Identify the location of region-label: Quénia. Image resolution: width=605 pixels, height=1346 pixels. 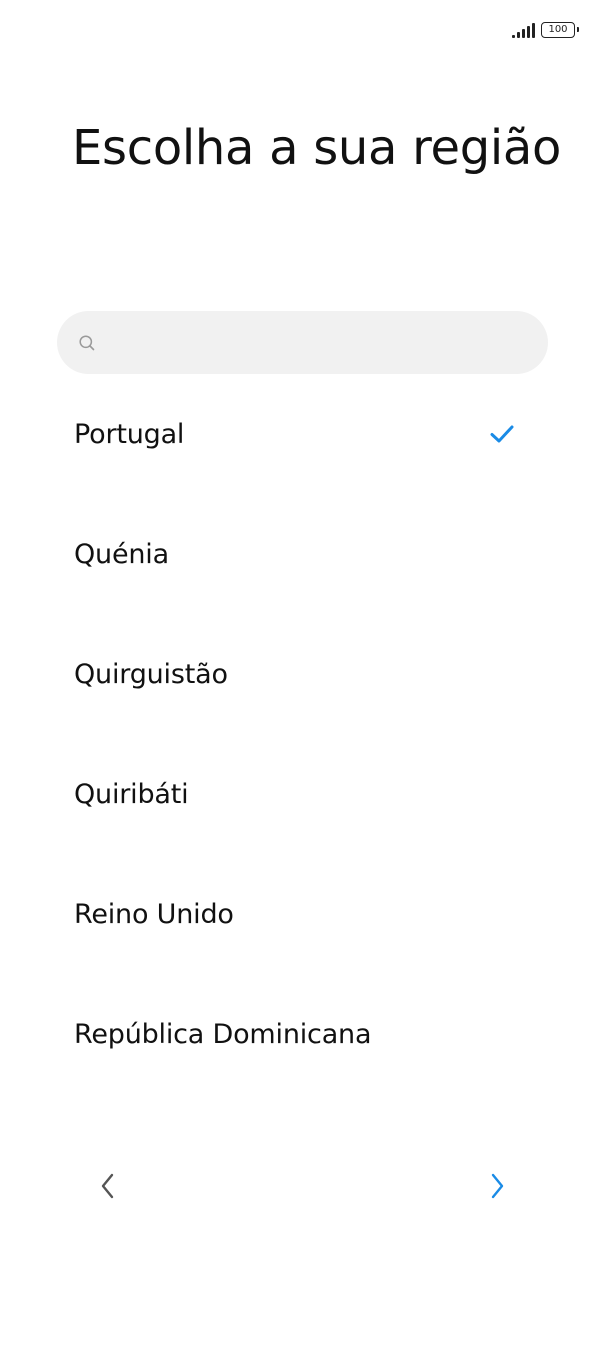
(121, 554).